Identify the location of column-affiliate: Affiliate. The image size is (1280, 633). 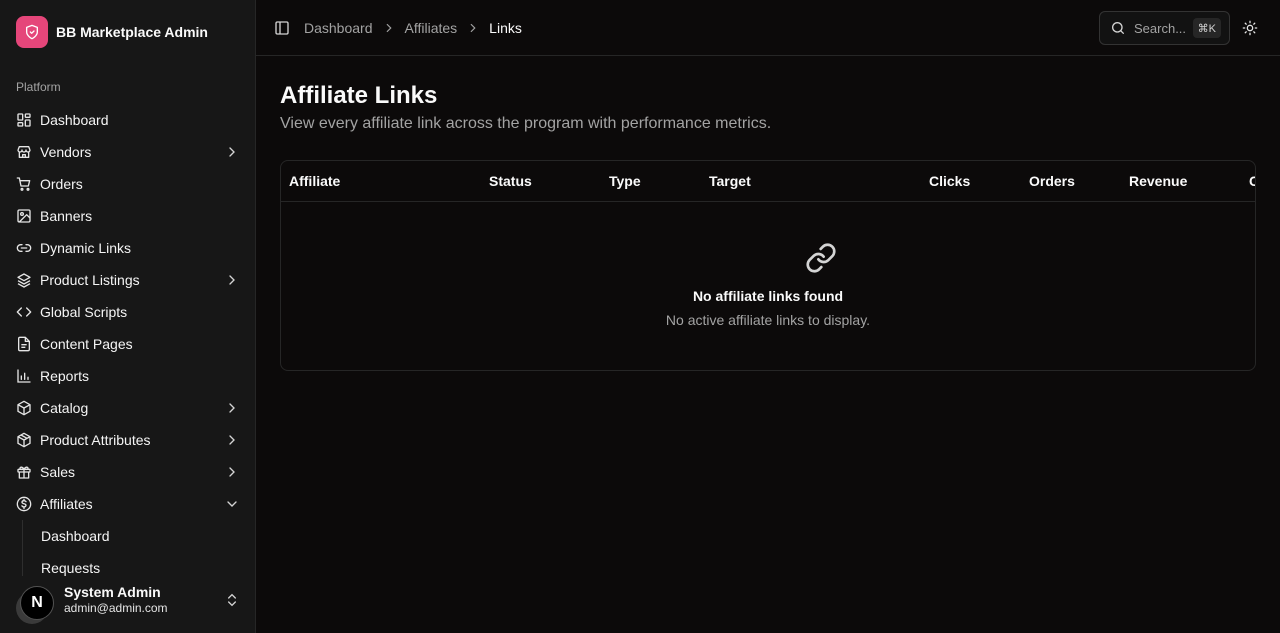
(315, 181).